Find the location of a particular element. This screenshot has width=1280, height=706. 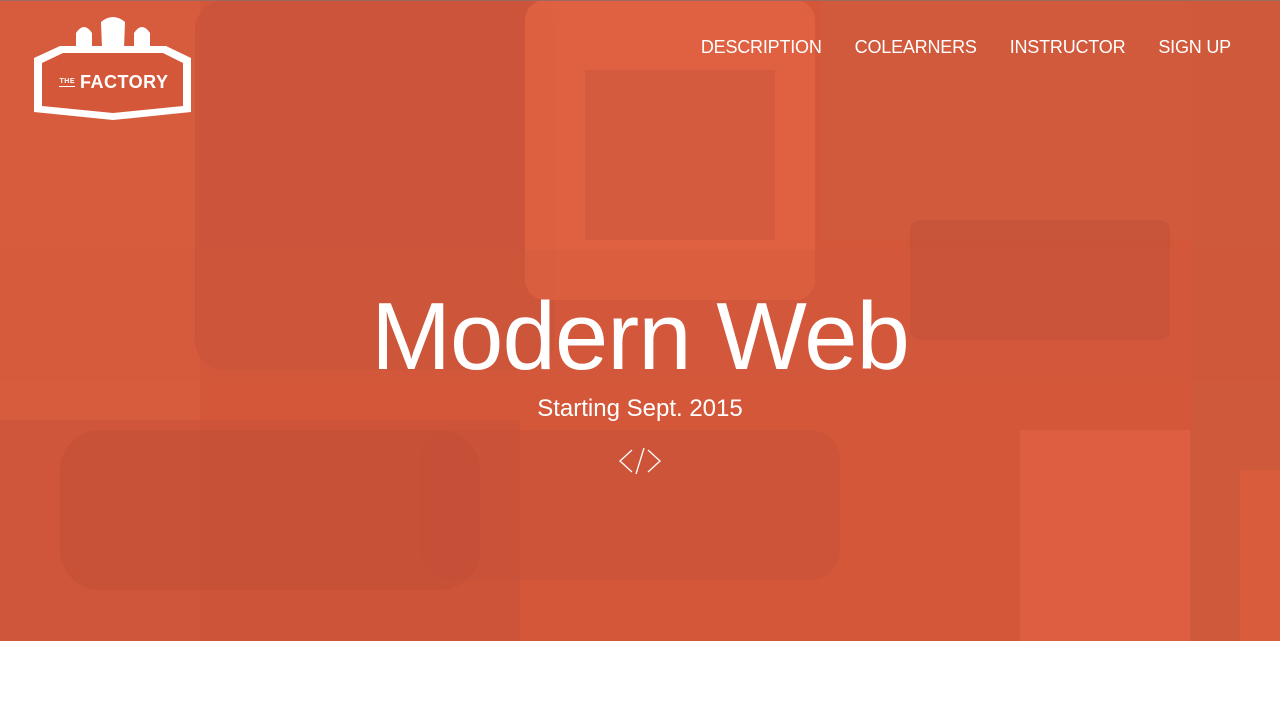

code-brackets-icon is located at coordinates (640, 461).